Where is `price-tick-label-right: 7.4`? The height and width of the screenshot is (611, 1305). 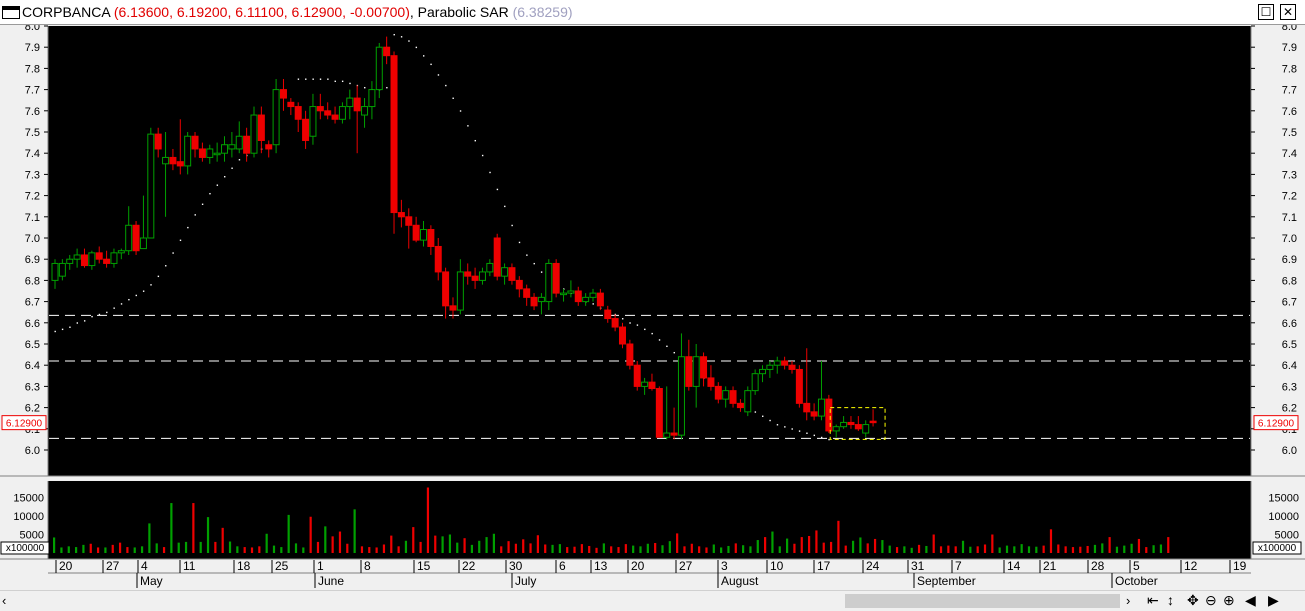
price-tick-label-right: 7.4 is located at coordinates (1289, 154).